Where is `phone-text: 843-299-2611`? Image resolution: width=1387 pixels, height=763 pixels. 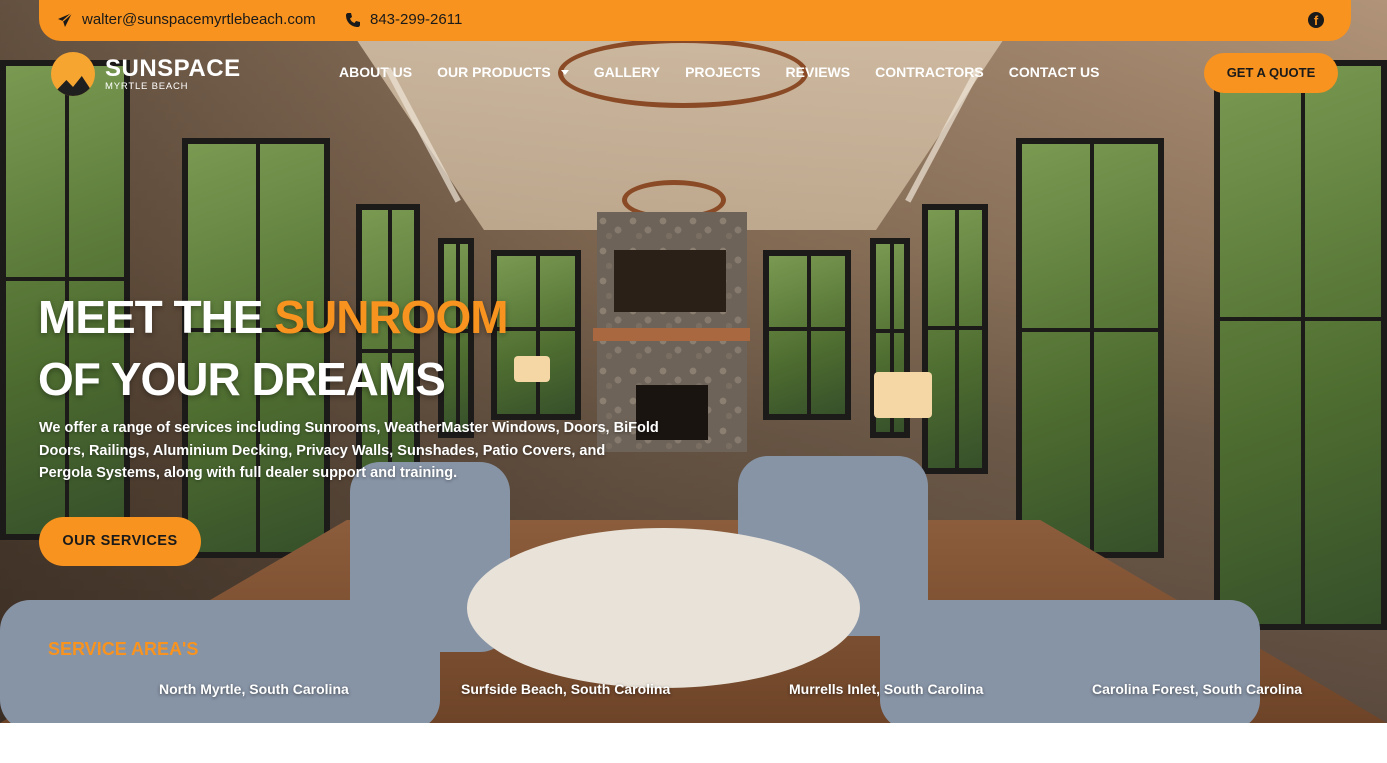
phone-text: 843-299-2611 is located at coordinates (416, 19).